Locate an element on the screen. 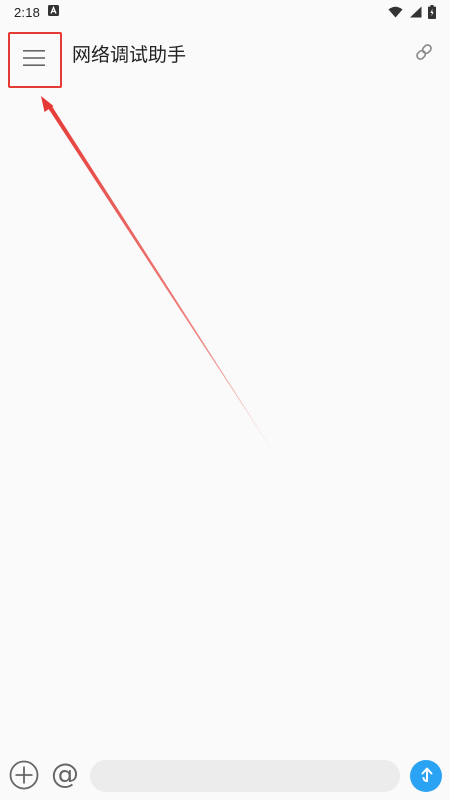 The height and width of the screenshot is (800, 450). input-bar: @ is located at coordinates (225, 776).